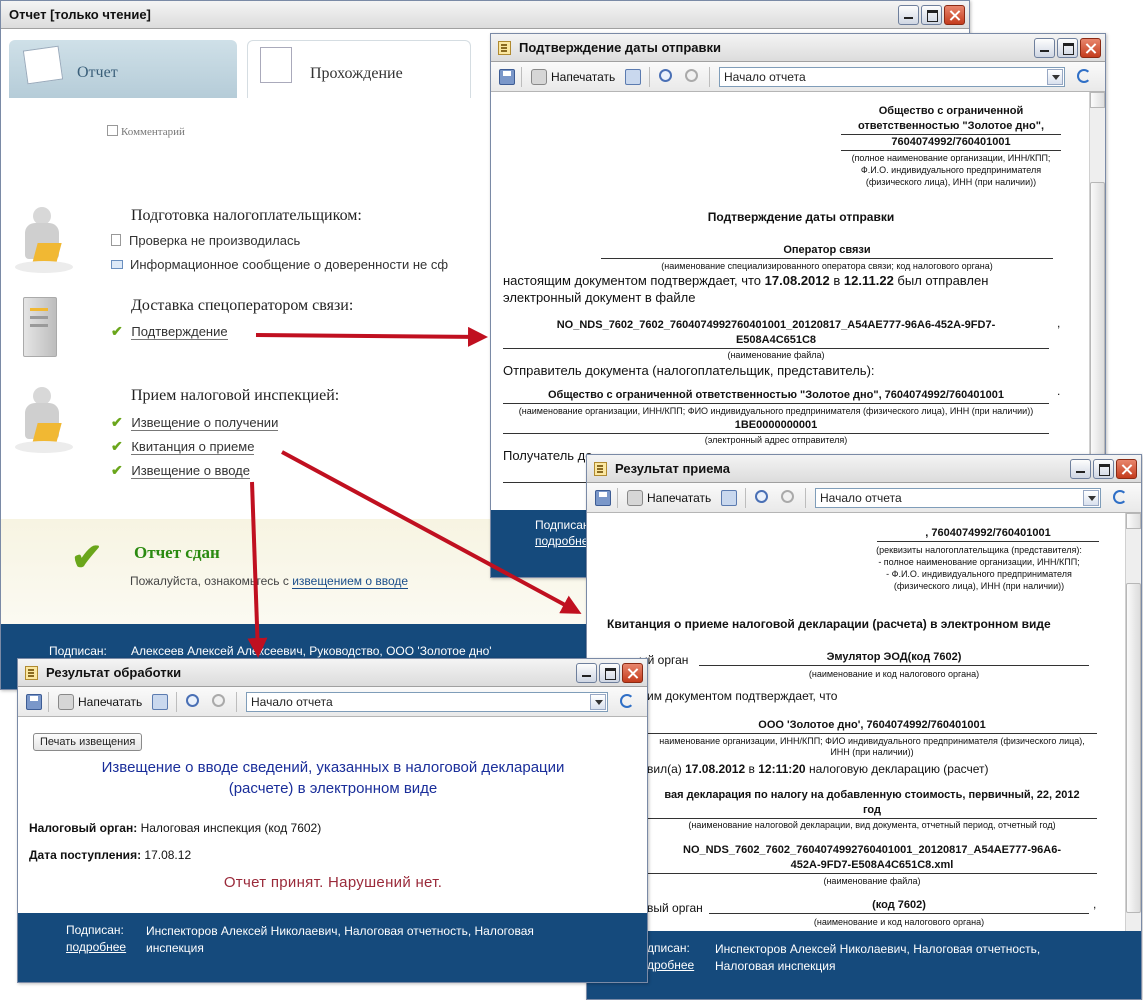 This screenshot has width=1143, height=1000. What do you see at coordinates (371, 336) in the screenshot?
I see `arrow-to-confirmation` at bounding box center [371, 336].